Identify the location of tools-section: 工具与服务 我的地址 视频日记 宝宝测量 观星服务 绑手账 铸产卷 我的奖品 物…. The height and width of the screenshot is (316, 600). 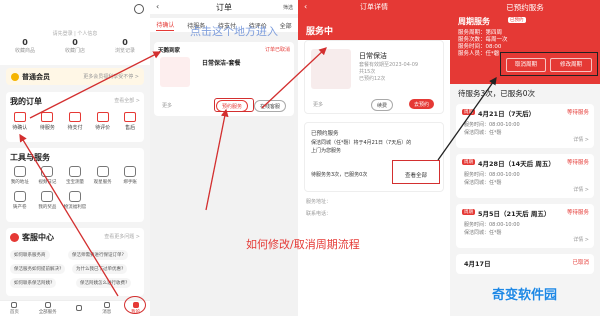
(75, 185).